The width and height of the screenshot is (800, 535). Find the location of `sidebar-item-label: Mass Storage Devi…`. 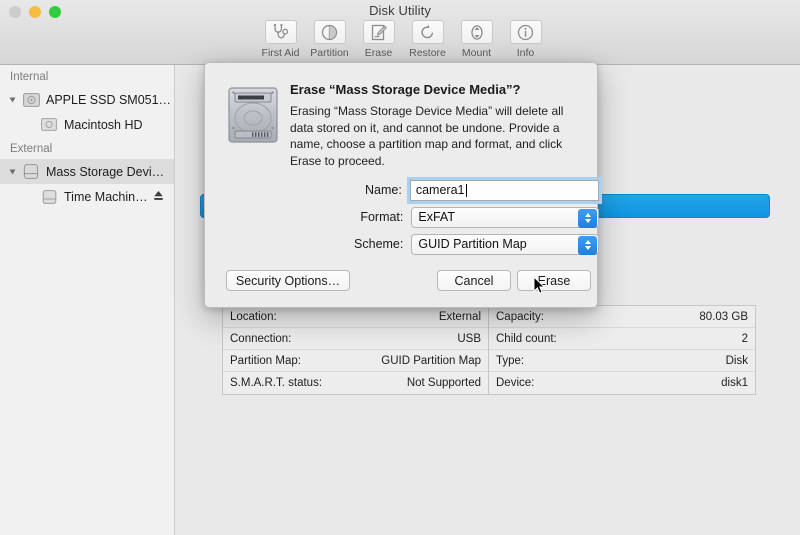

sidebar-item-label: Mass Storage Devi… is located at coordinates (105, 171).